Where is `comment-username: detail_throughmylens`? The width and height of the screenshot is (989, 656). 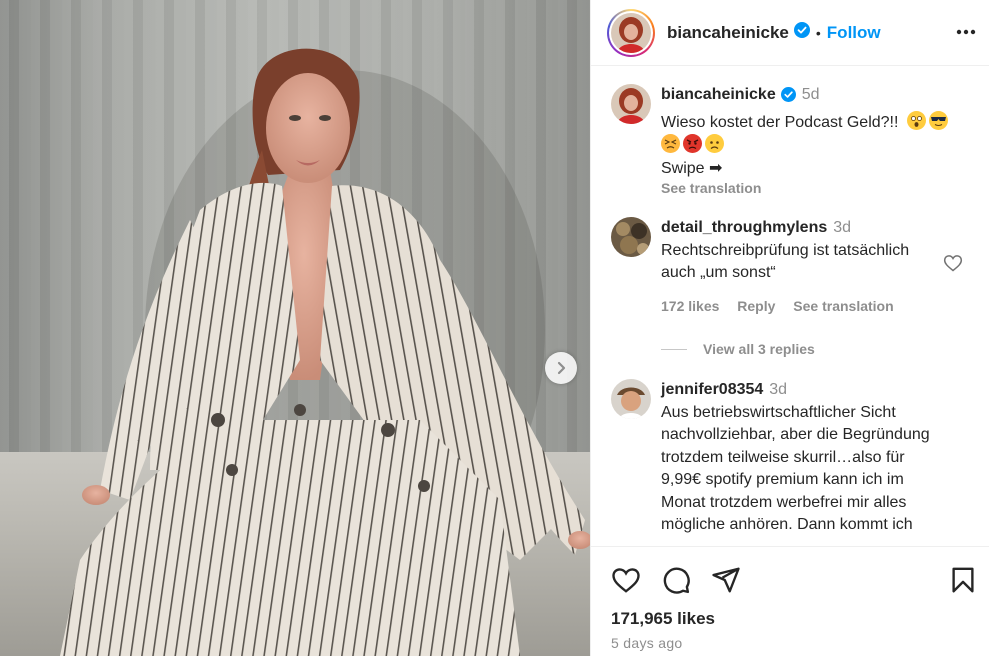
comment-username: detail_throughmylens is located at coordinates (744, 227).